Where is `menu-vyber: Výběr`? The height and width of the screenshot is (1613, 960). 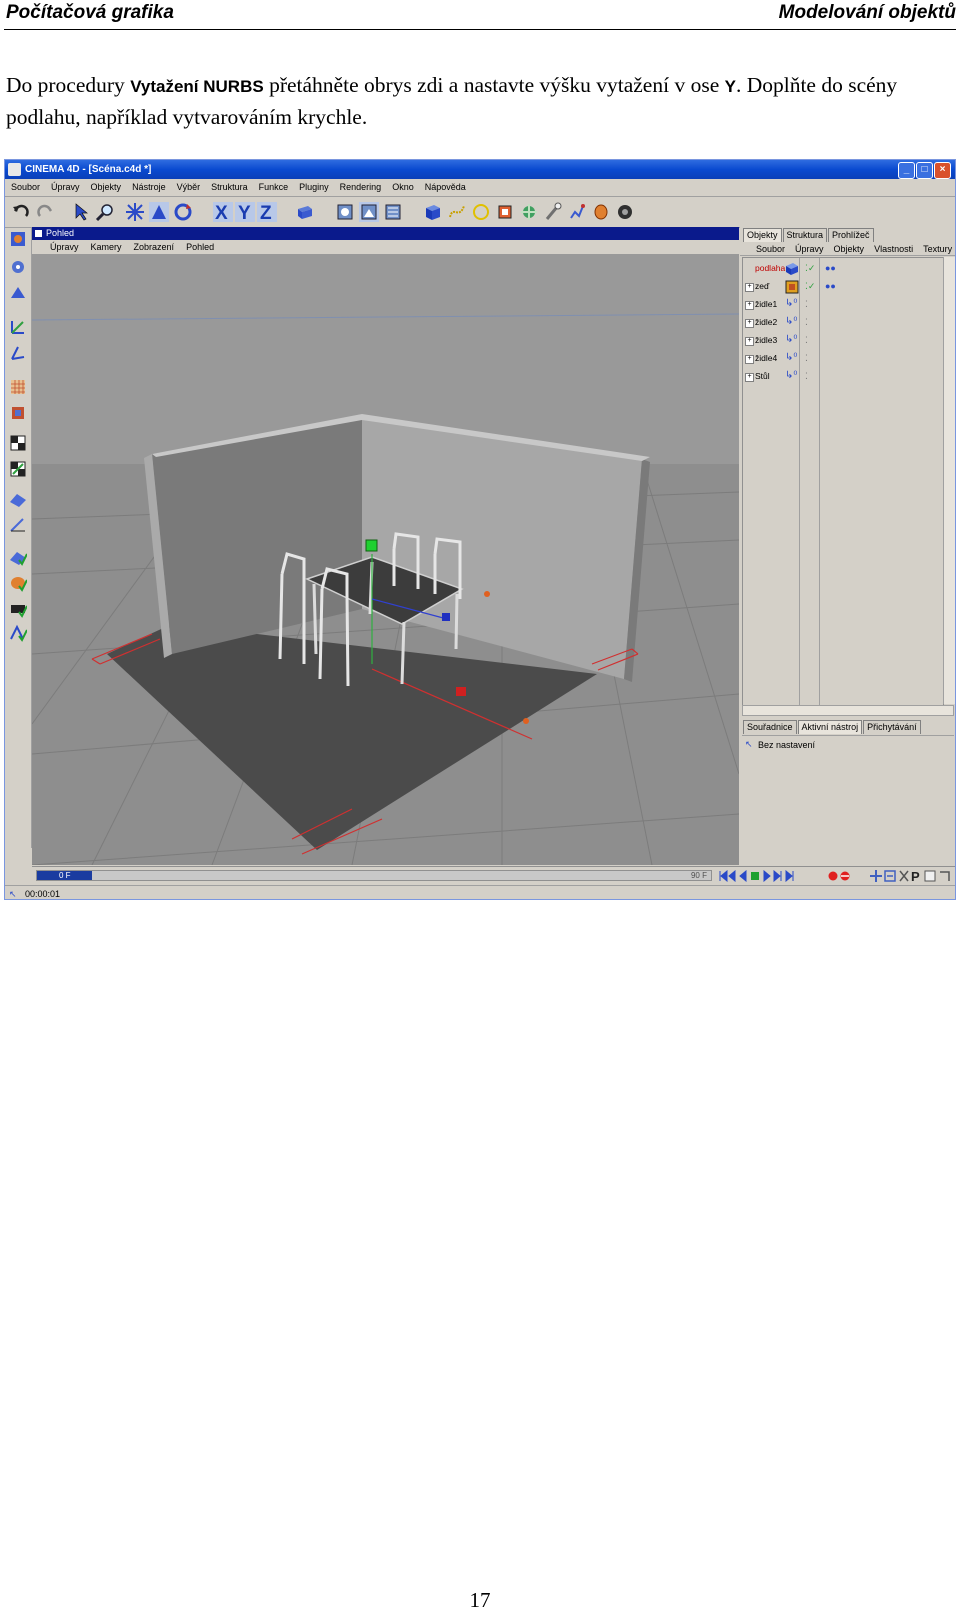
menu-vyber: Výběr is located at coordinates (189, 187).